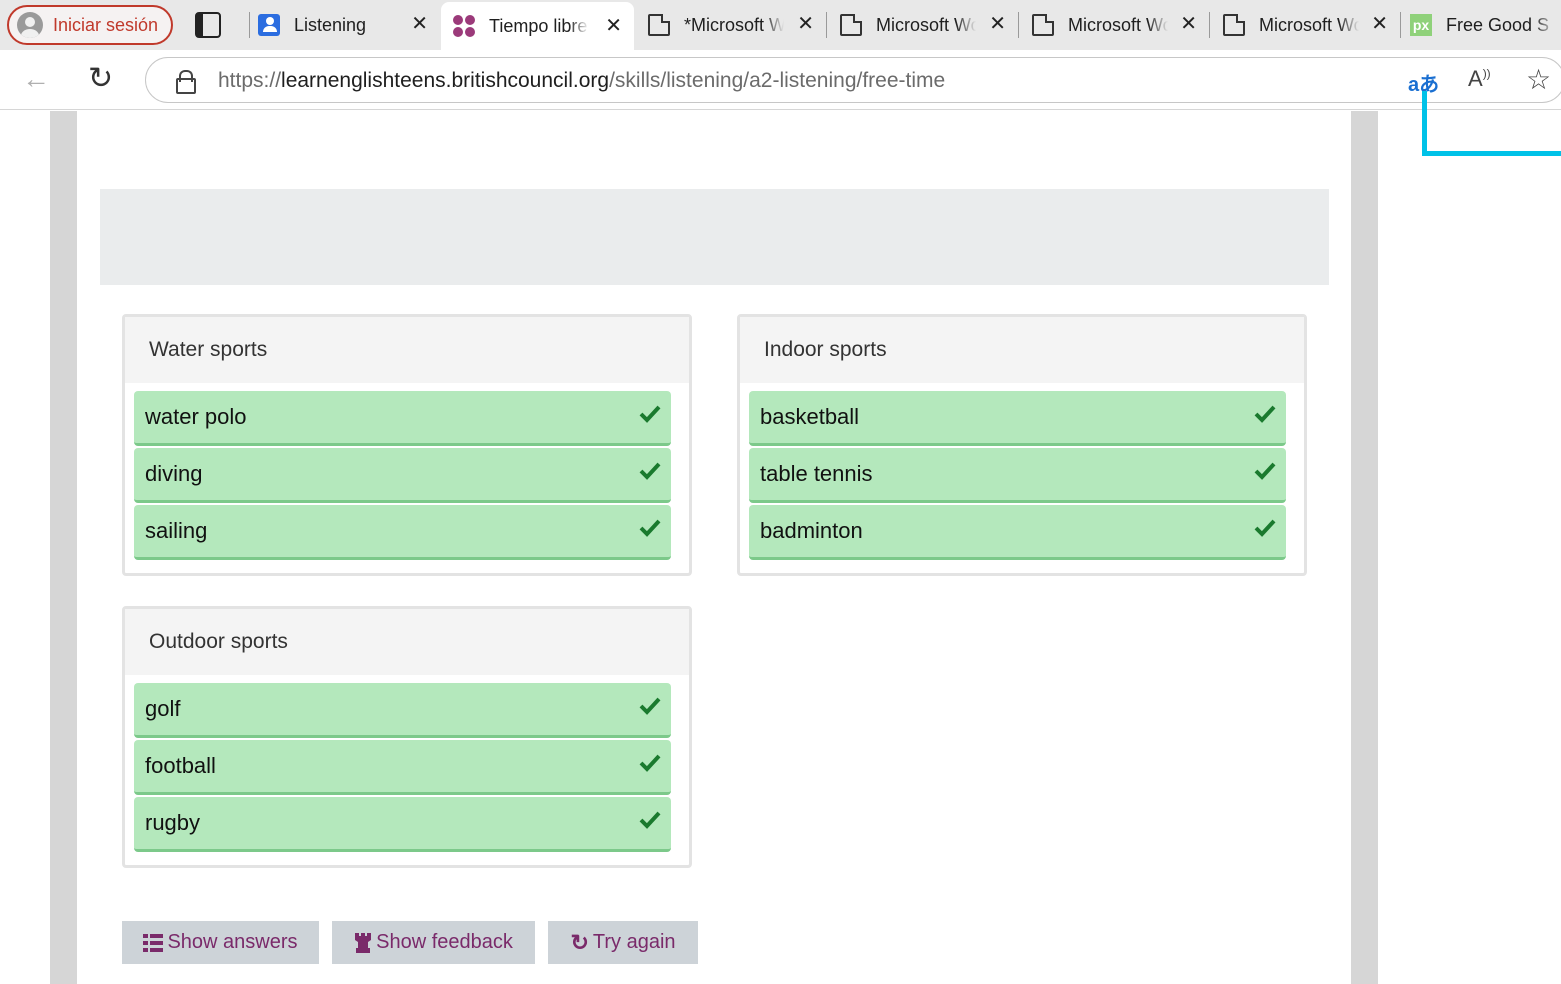  Describe the element at coordinates (153, 942) in the screenshot. I see `list-icon` at that location.